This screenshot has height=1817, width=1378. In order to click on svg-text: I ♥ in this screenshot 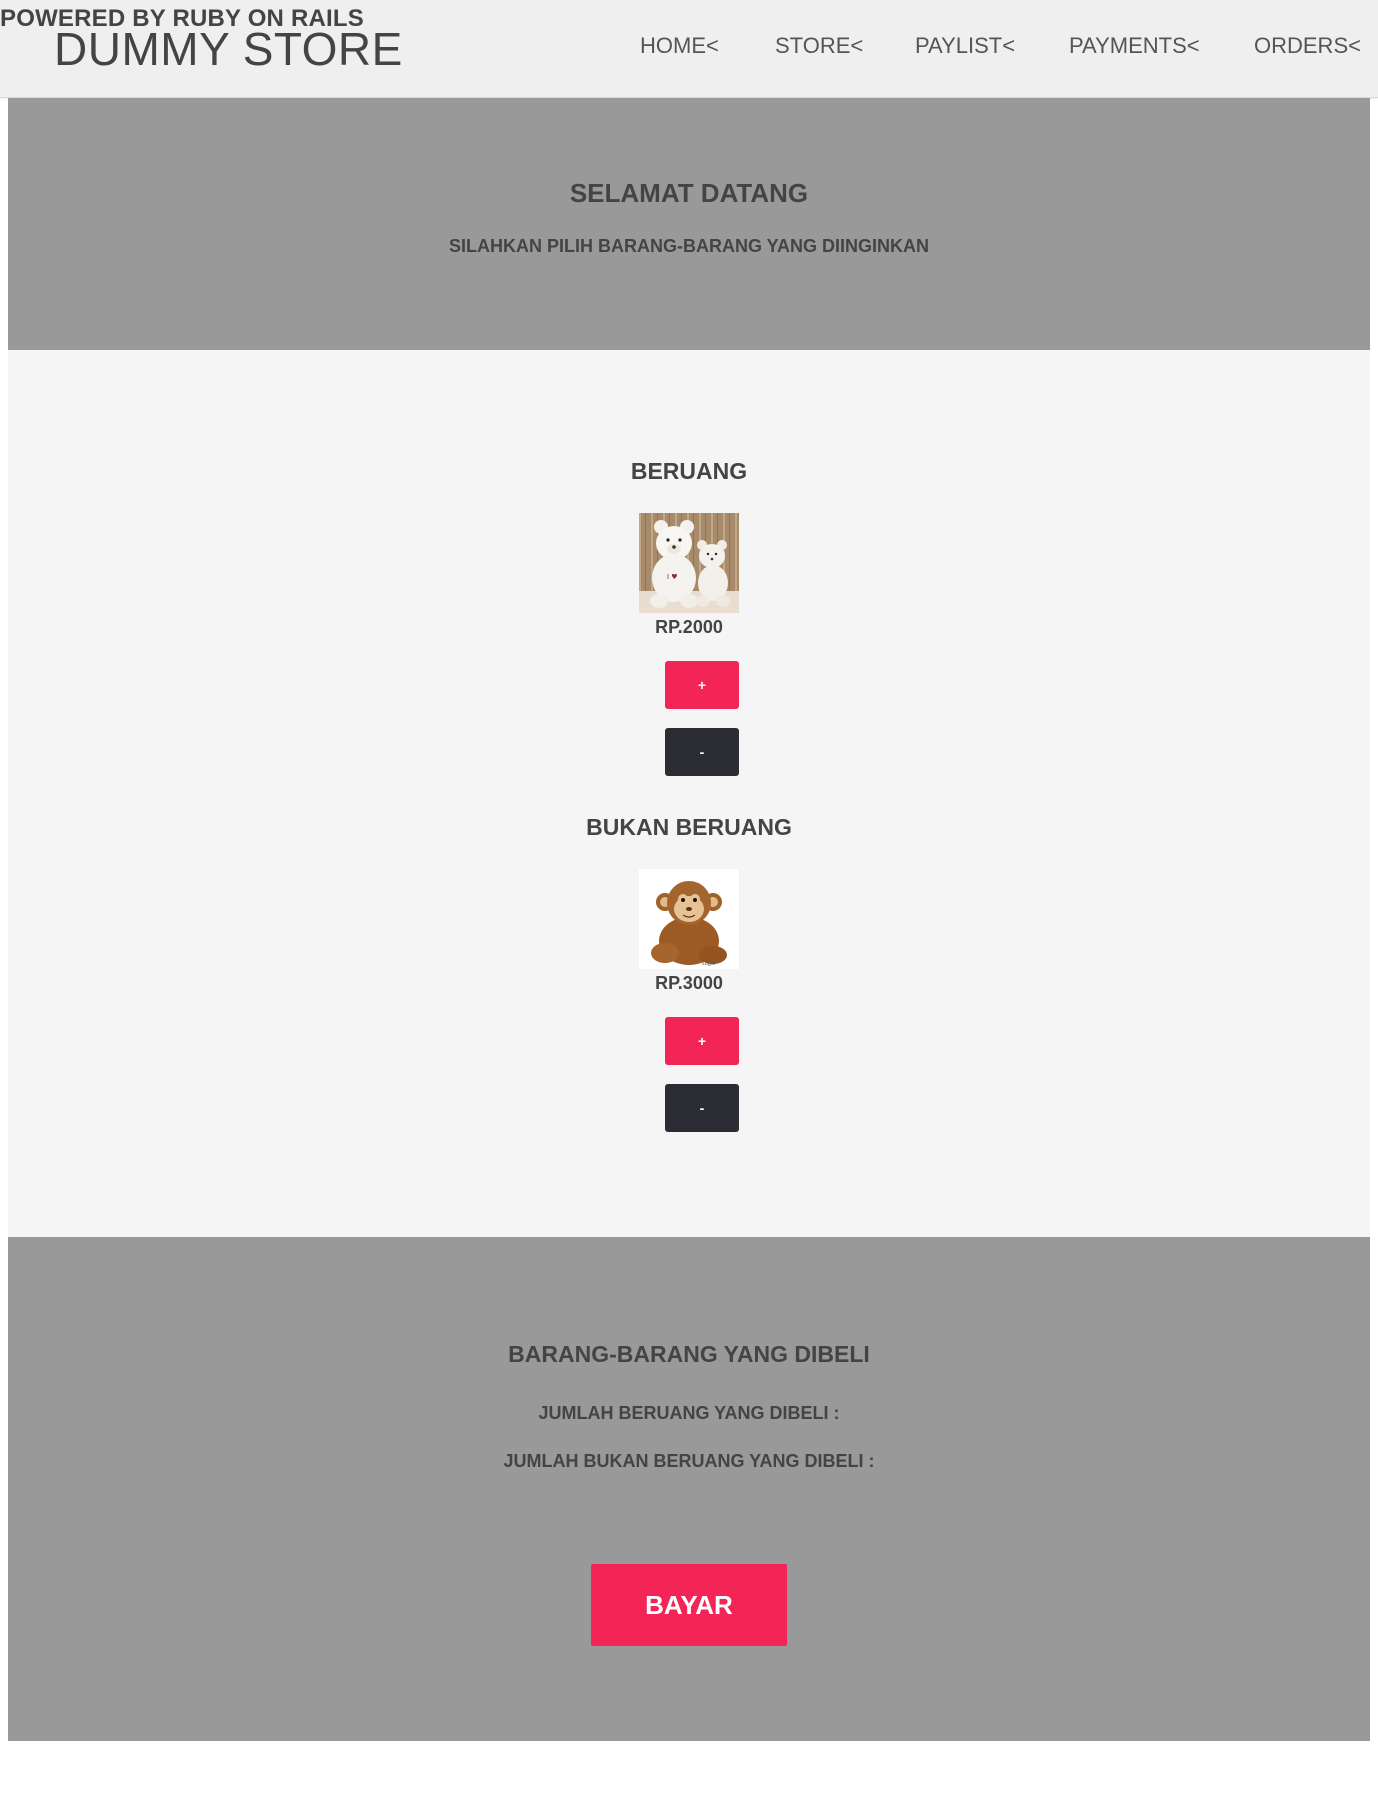, I will do `click(672, 577)`.